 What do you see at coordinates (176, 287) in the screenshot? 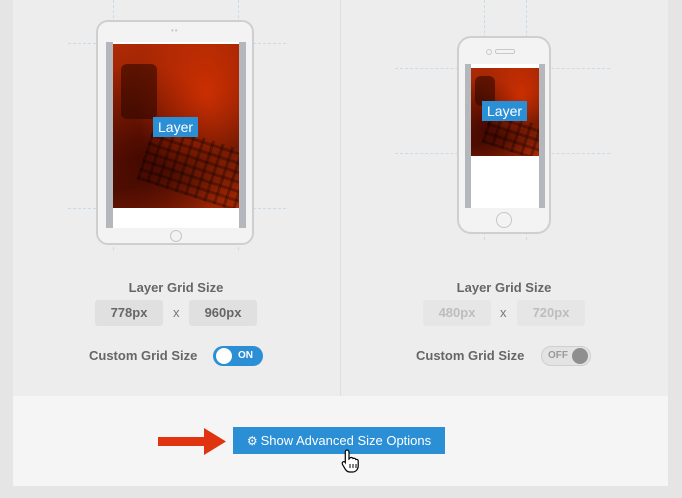
I see `tablet-grid-title: Layer Grid Size` at bounding box center [176, 287].